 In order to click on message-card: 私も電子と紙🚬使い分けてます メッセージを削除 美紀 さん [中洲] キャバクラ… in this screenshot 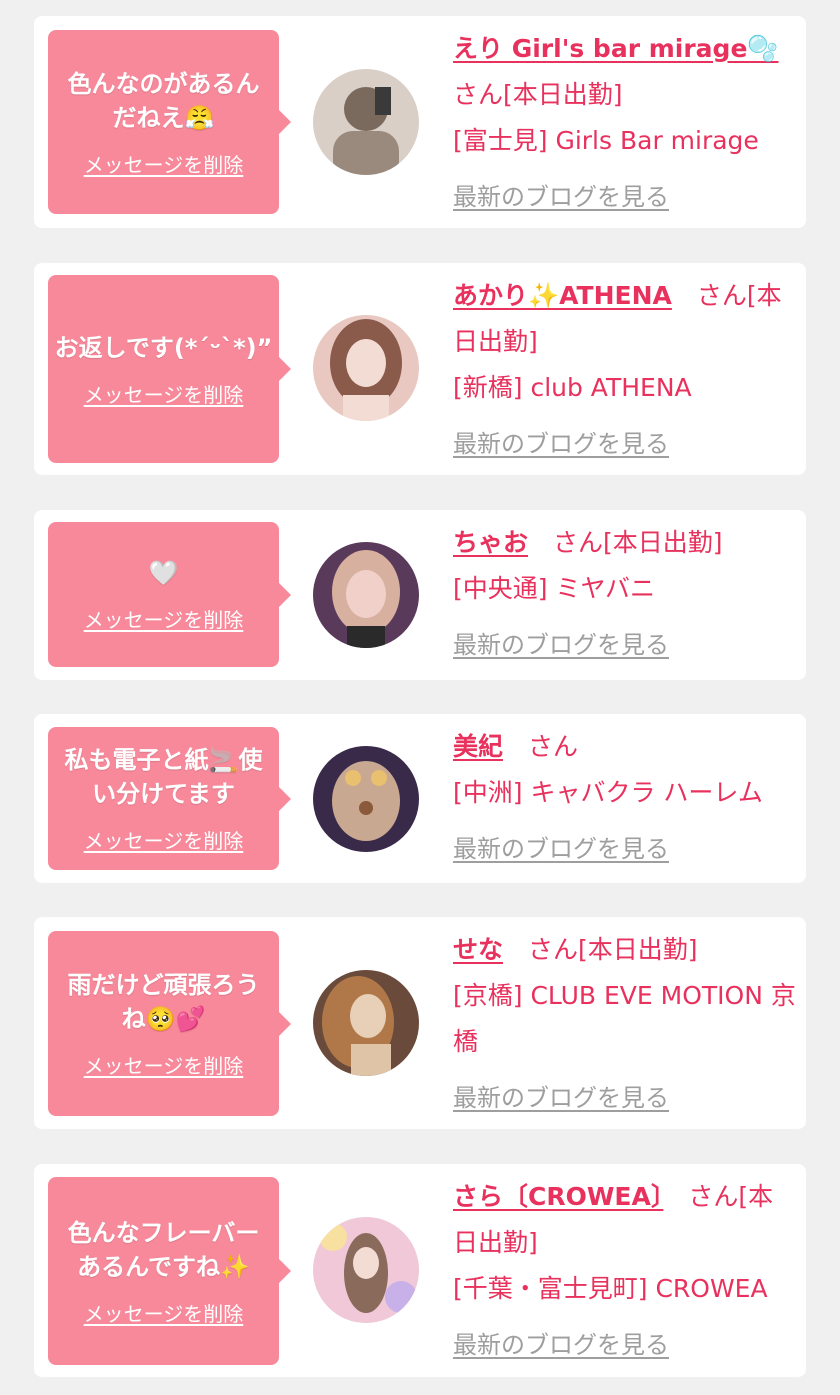, I will do `click(420, 798)`.